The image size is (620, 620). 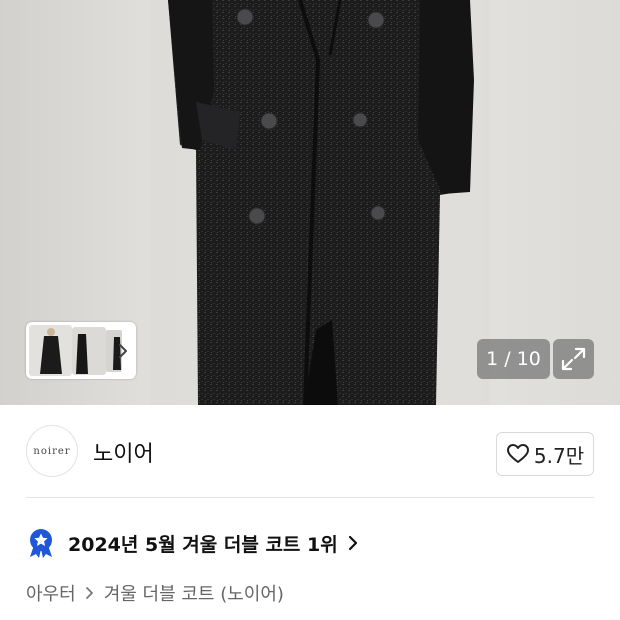 What do you see at coordinates (310, 497) in the screenshot?
I see `divider` at bounding box center [310, 497].